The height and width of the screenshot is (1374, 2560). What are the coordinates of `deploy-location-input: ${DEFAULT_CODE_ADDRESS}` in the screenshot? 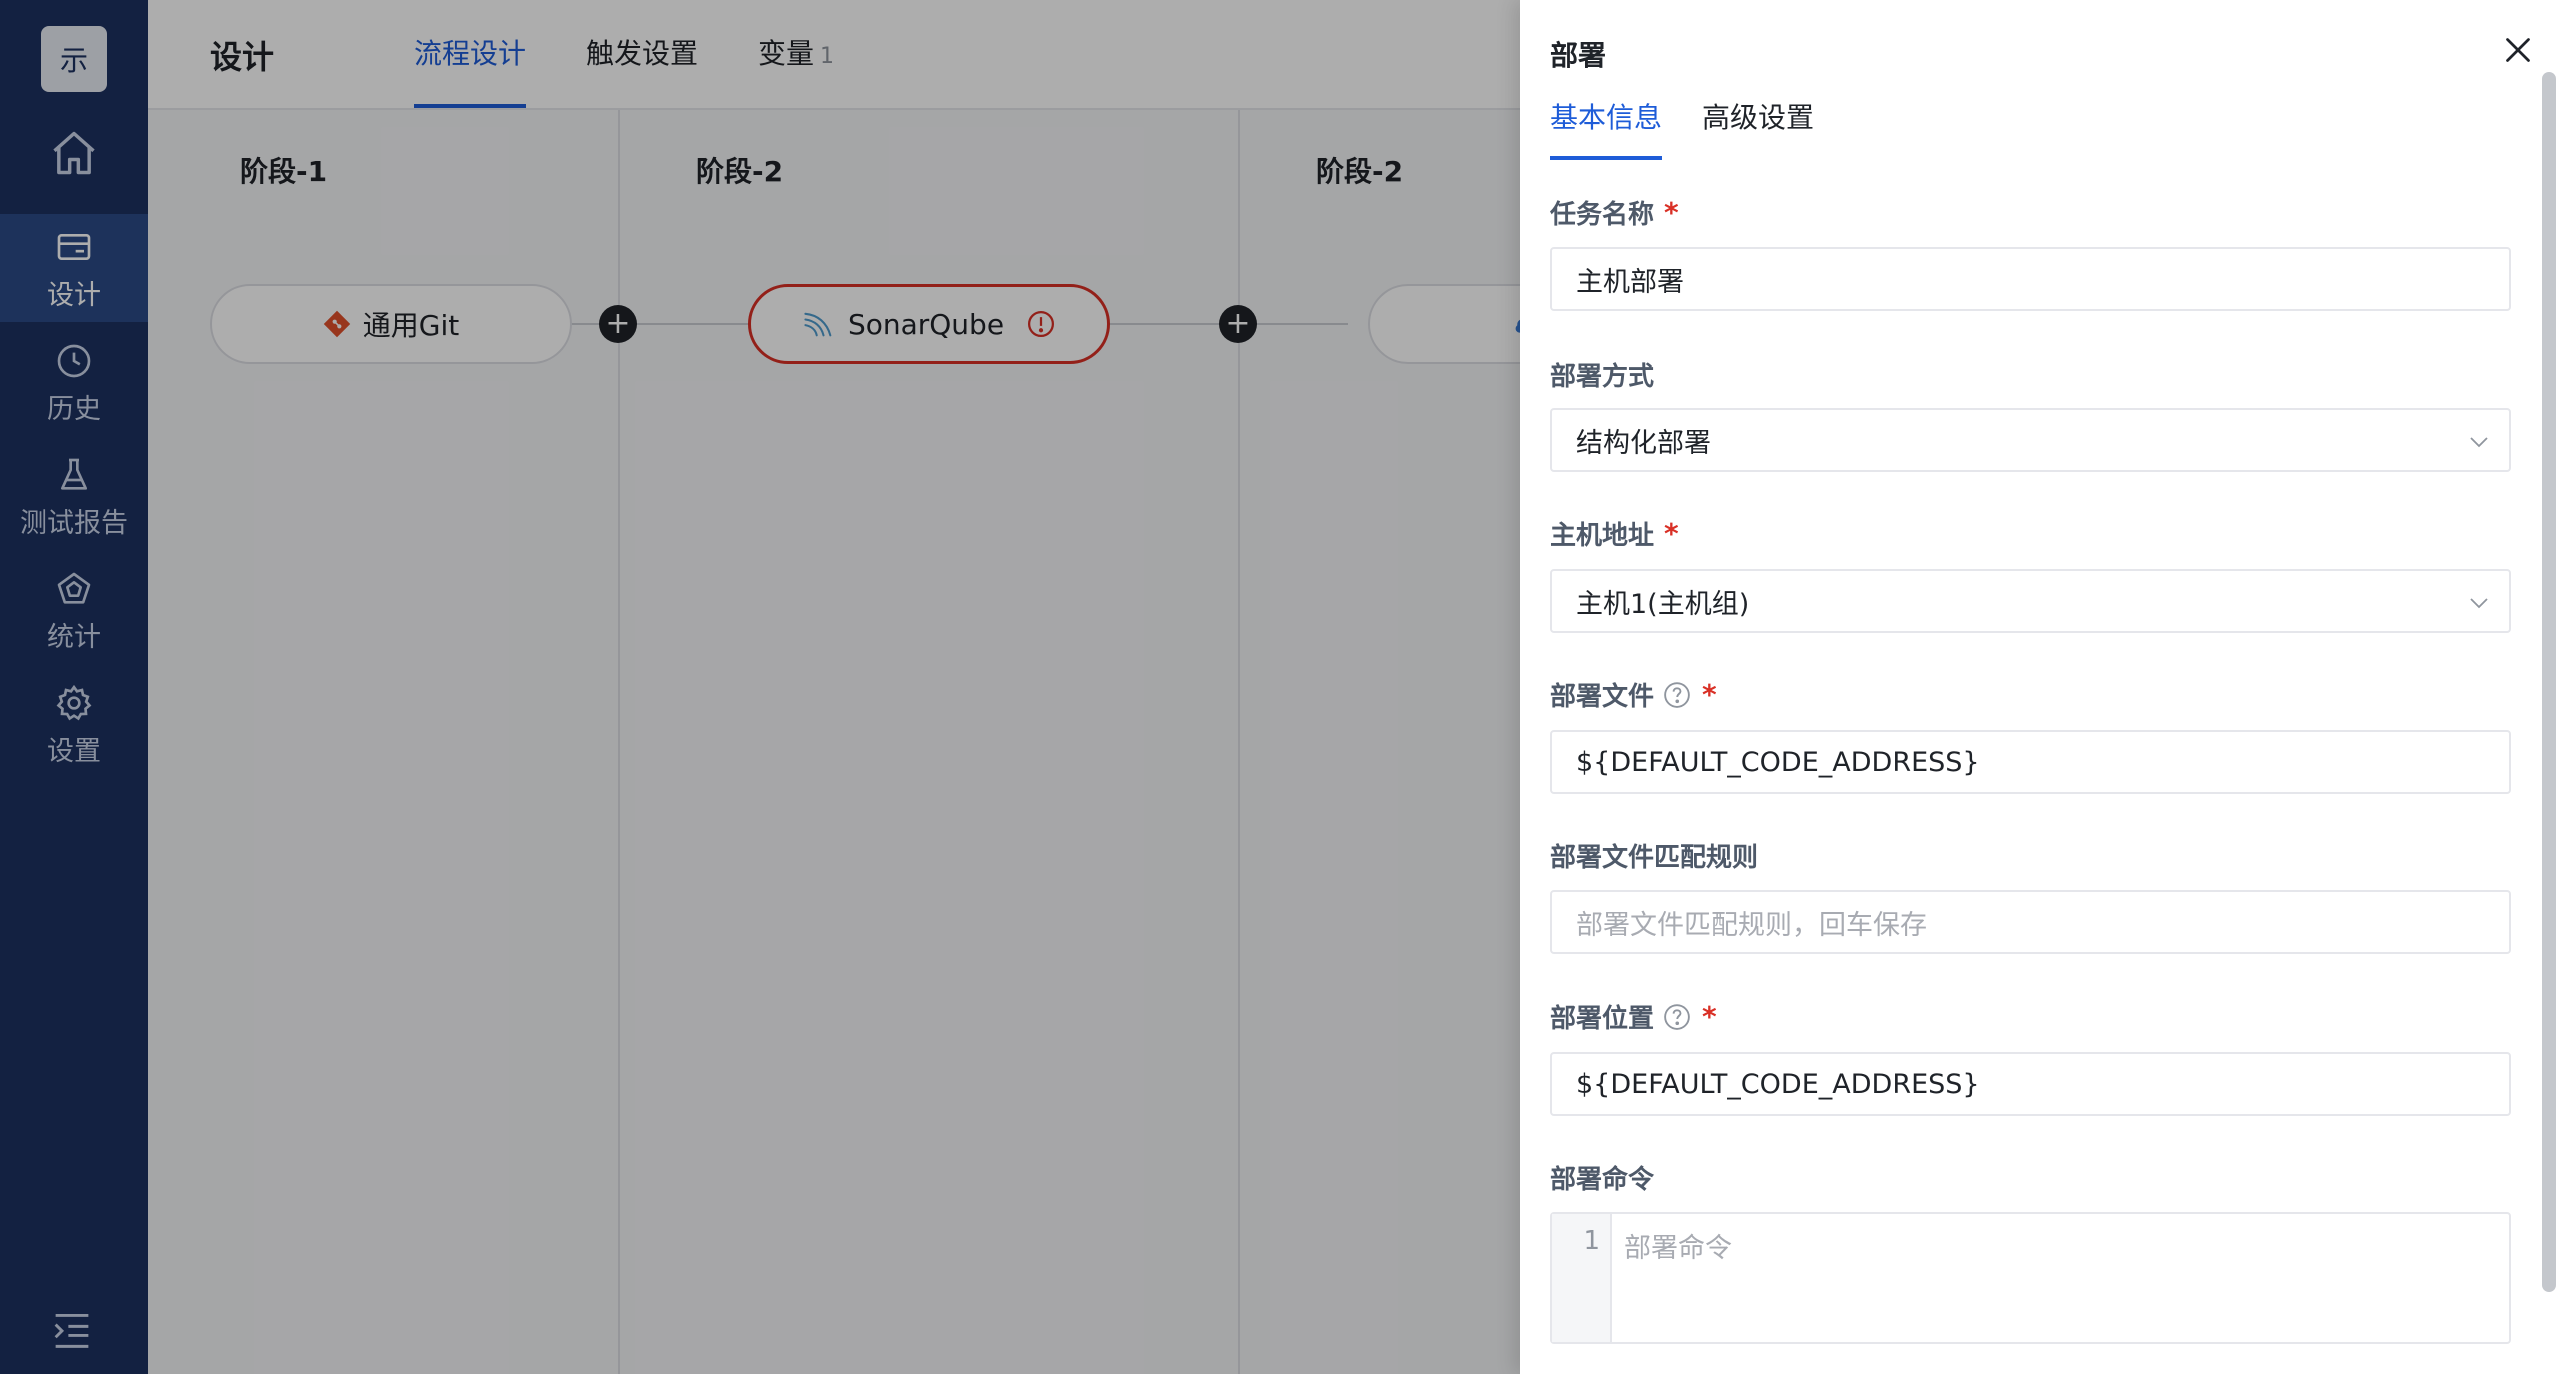 It's located at (2030, 1084).